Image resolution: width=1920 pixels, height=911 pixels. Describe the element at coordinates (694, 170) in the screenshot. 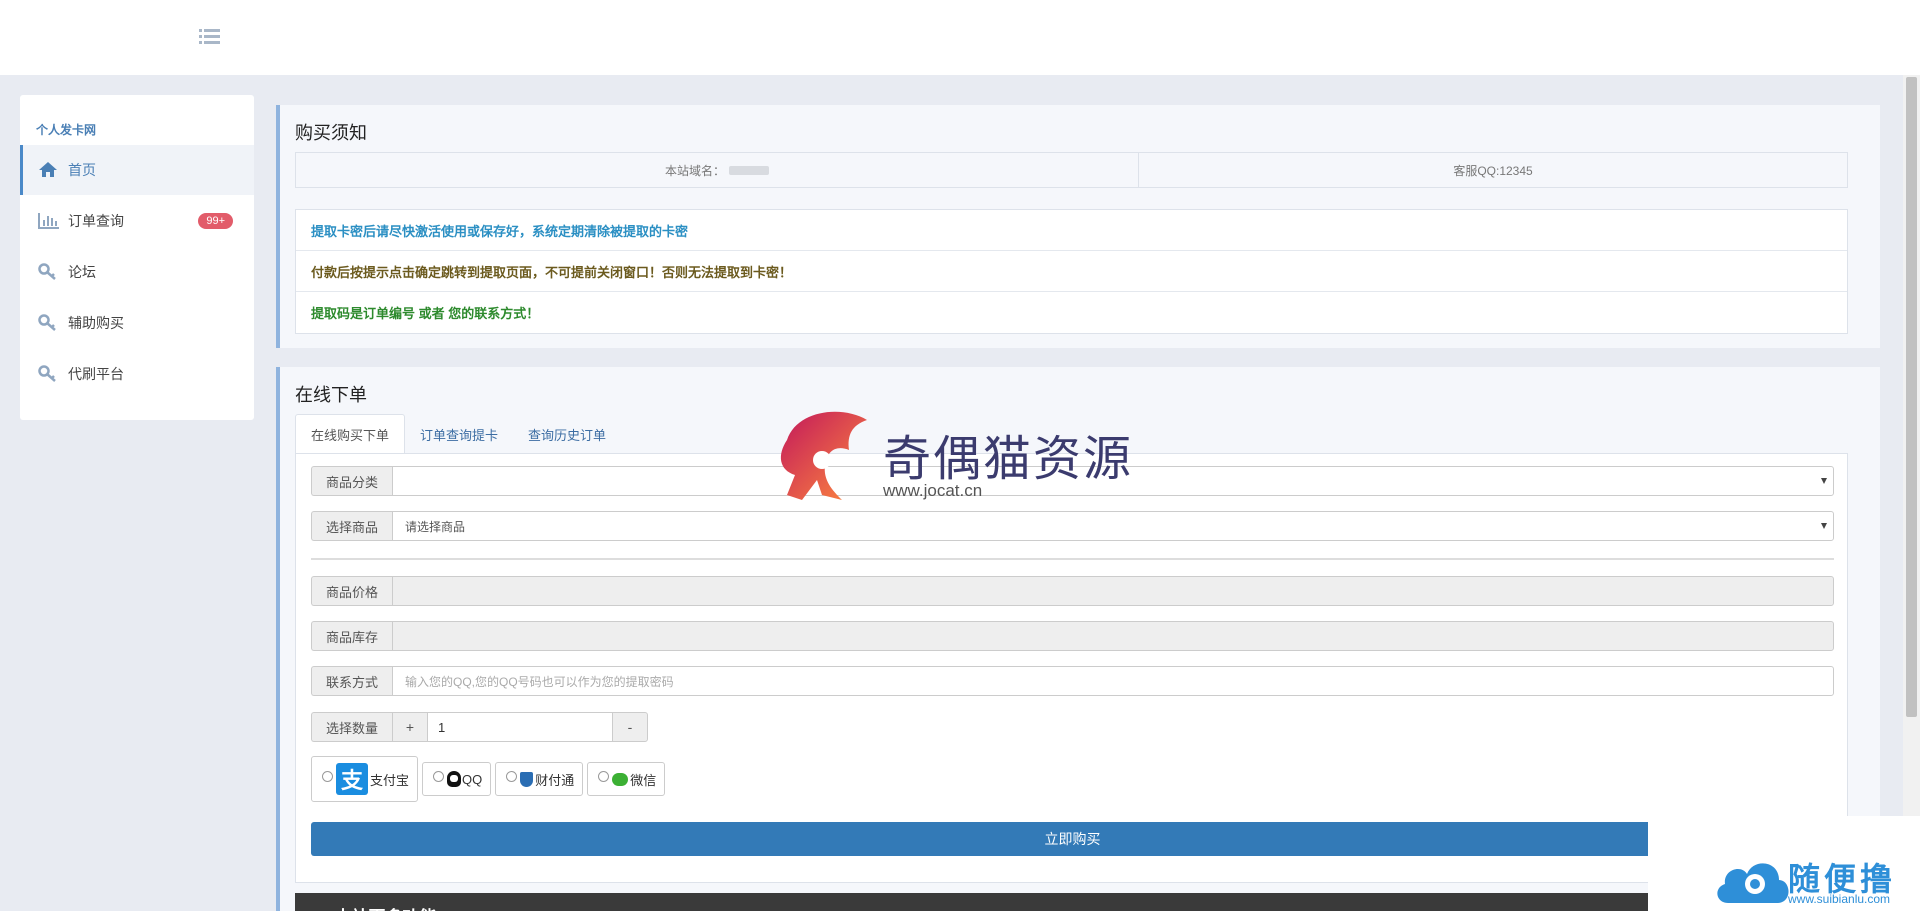

I see `domain-label: 本站域名：` at that location.